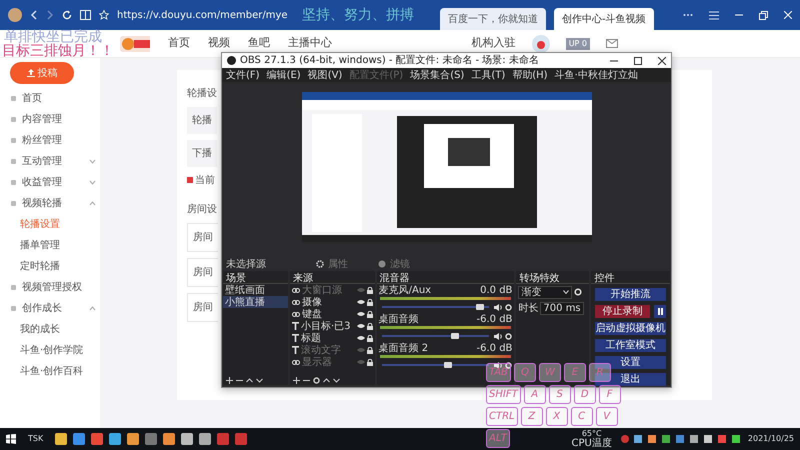 The image size is (800, 450). What do you see at coordinates (622, 311) in the screenshot?
I see `stop-recording-button: 停止录制` at bounding box center [622, 311].